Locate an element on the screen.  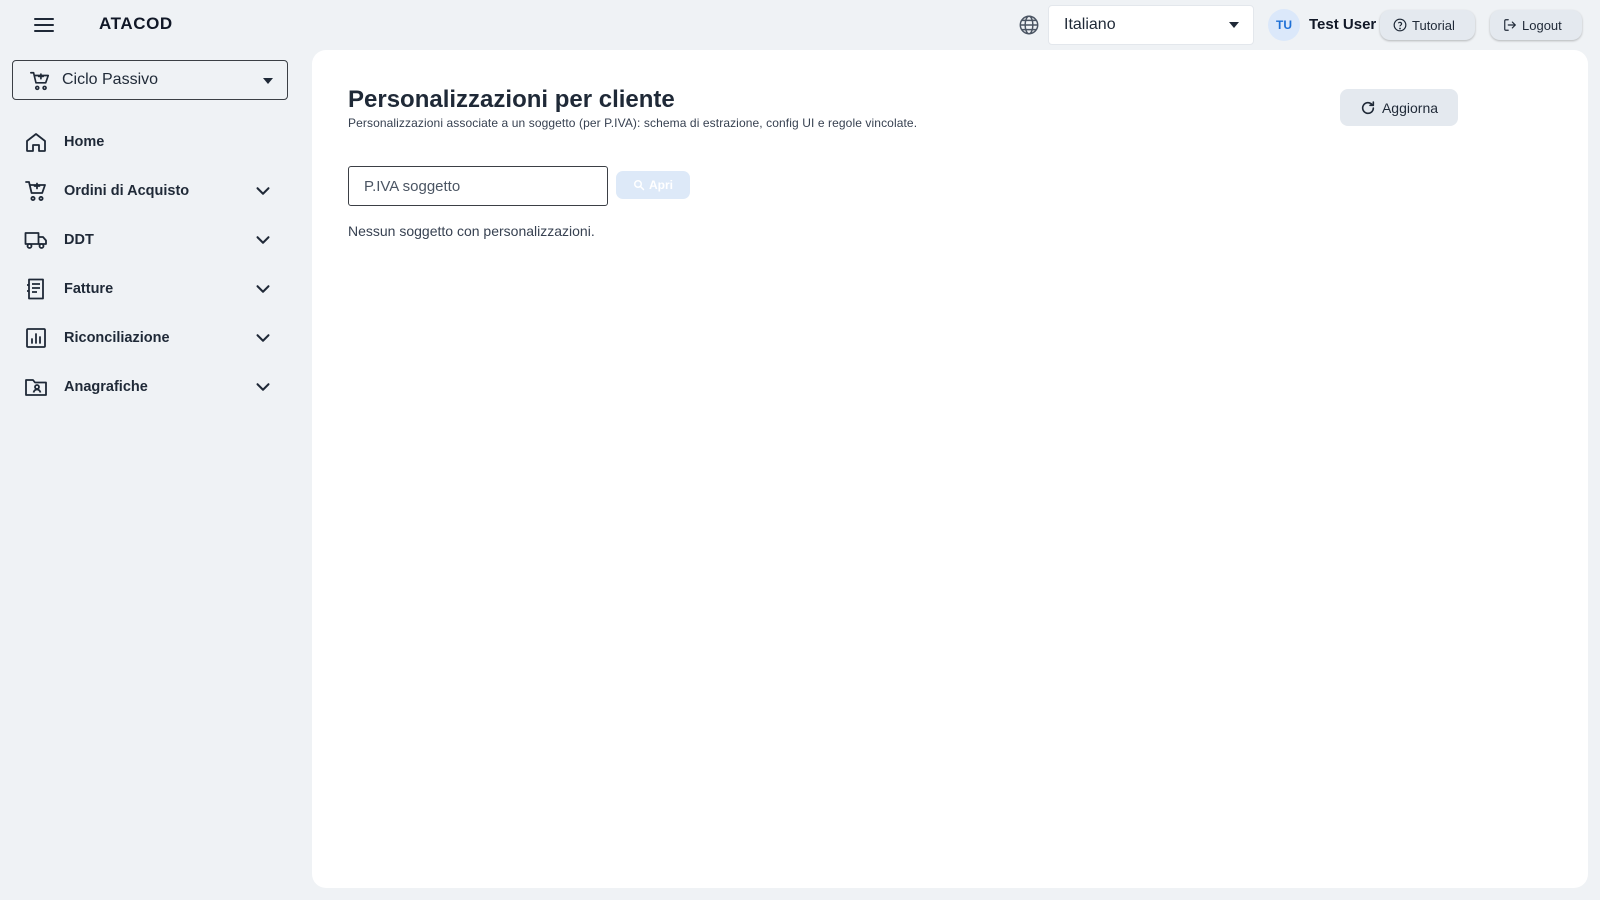
sidebar-item-label: Anagrafiche is located at coordinates (106, 387).